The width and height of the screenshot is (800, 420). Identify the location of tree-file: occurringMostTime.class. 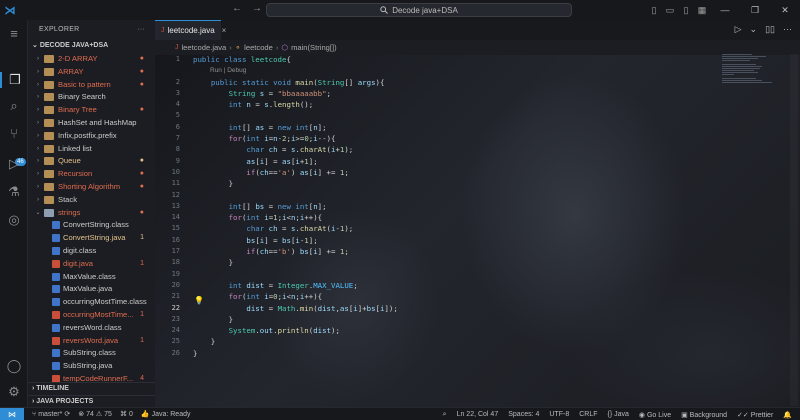
(91, 302).